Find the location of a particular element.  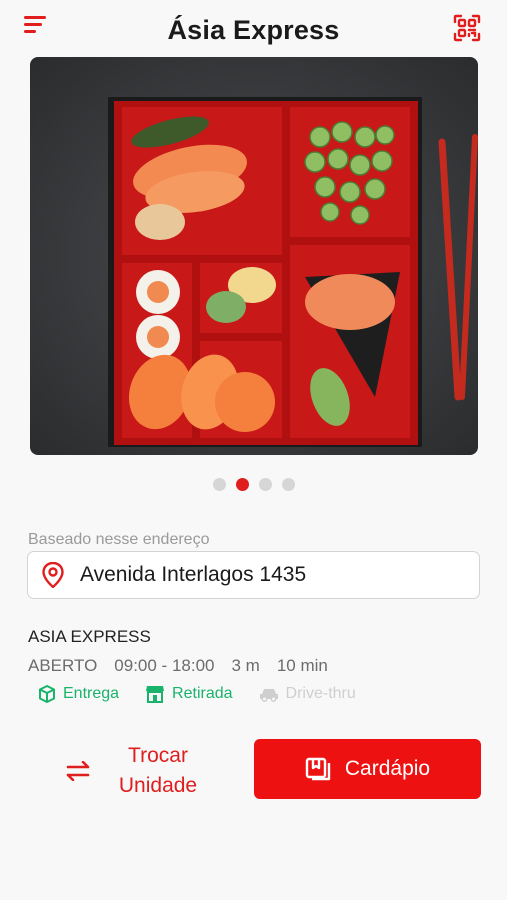

change-unit-label: Trocar Unidade is located at coordinates (158, 771).